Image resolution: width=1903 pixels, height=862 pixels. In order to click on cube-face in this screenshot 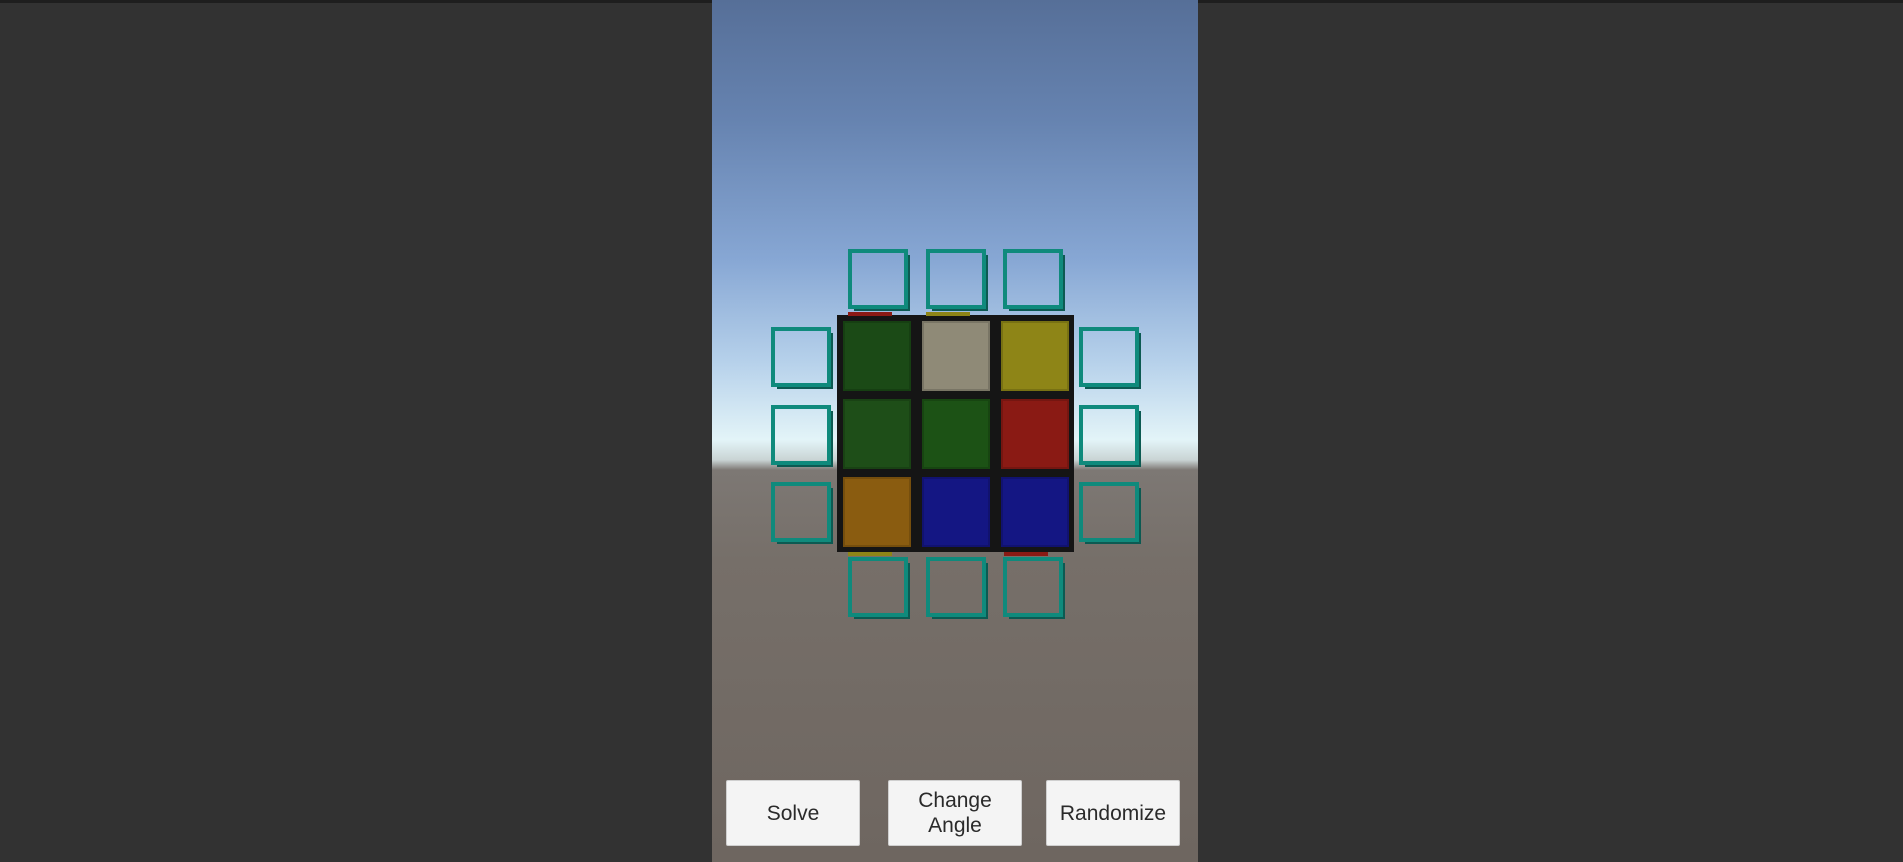, I will do `click(955, 433)`.